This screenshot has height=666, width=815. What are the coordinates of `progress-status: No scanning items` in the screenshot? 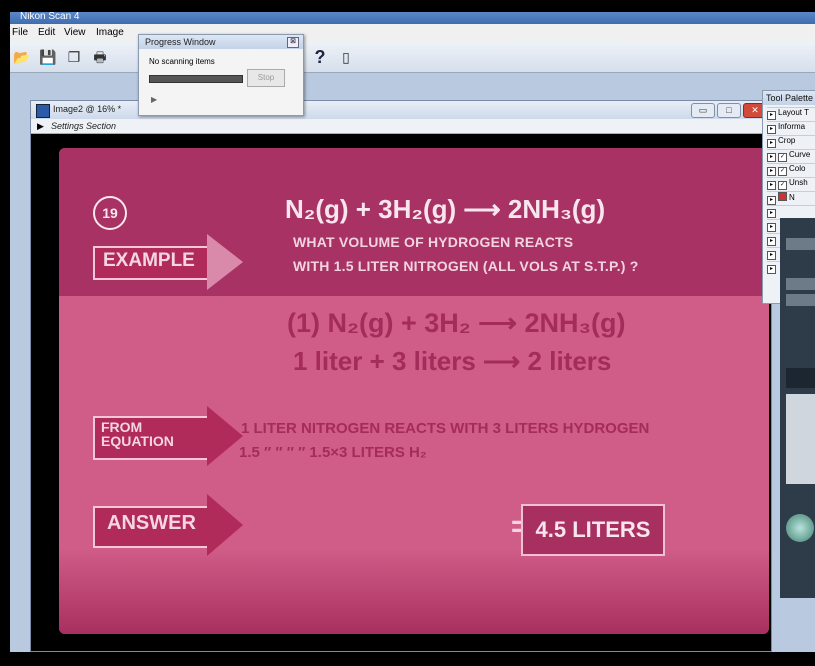 It's located at (182, 61).